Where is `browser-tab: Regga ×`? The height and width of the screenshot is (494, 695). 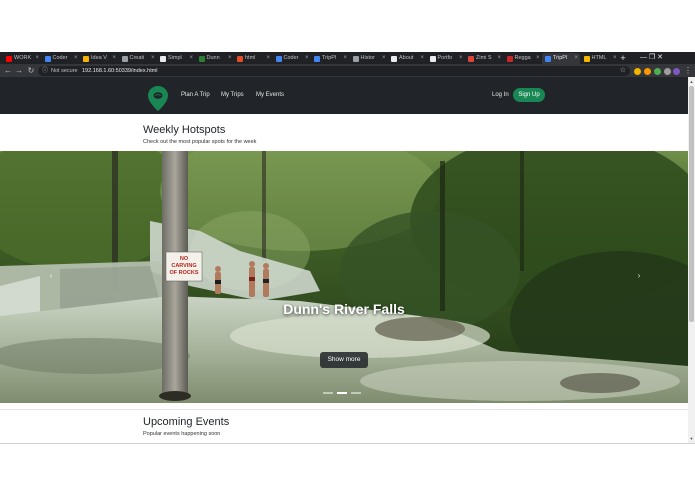
browser-tab: Regga × is located at coordinates (523, 58).